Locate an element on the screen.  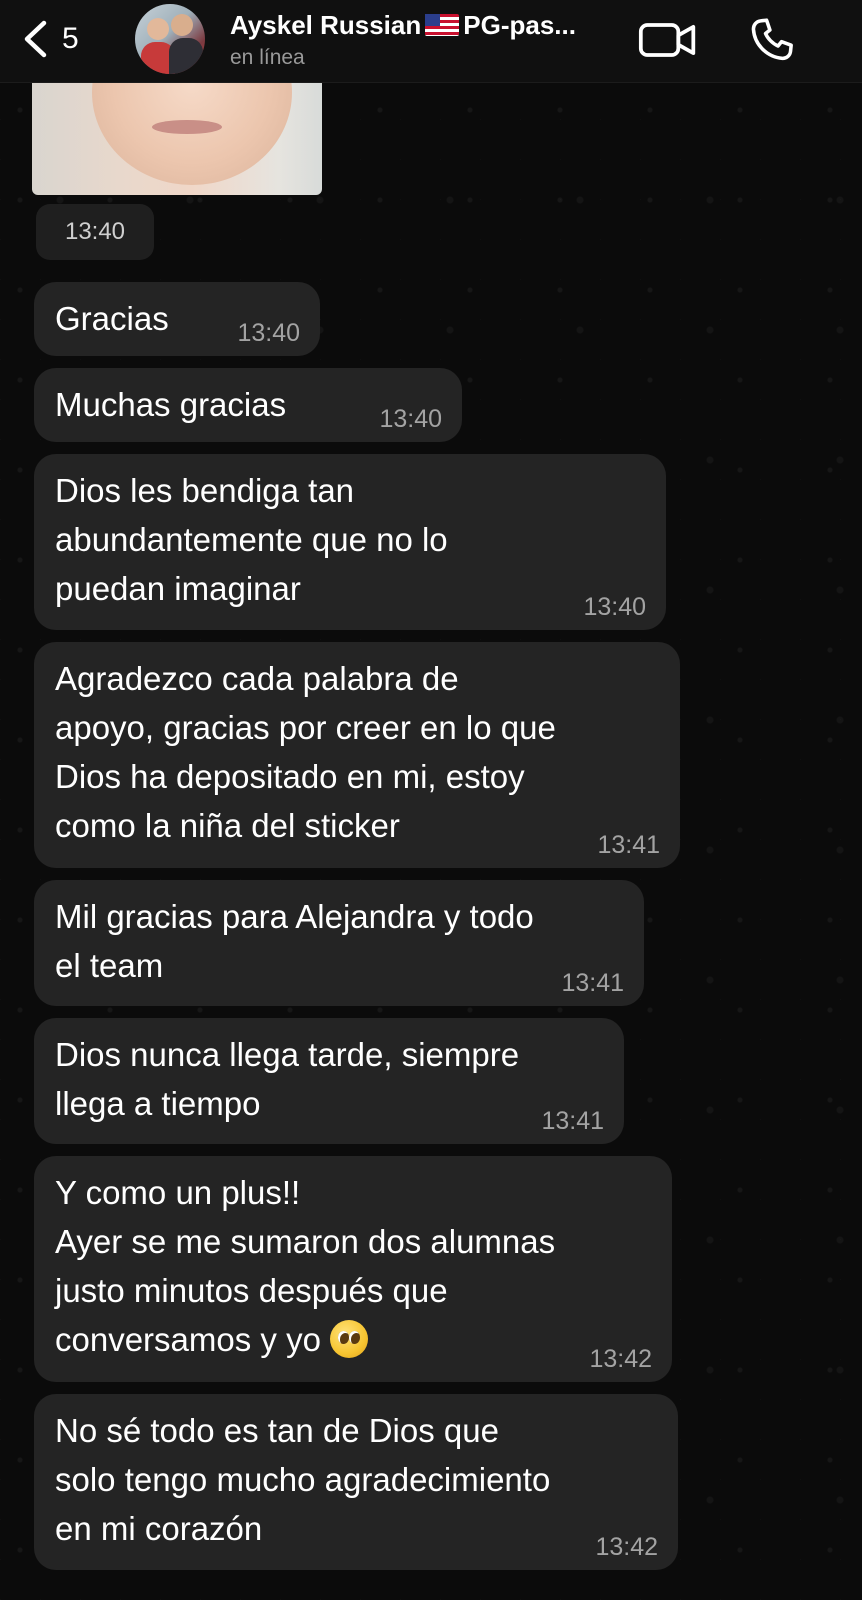
message-line: conversamos y yo is located at coordinates (305, 1339).